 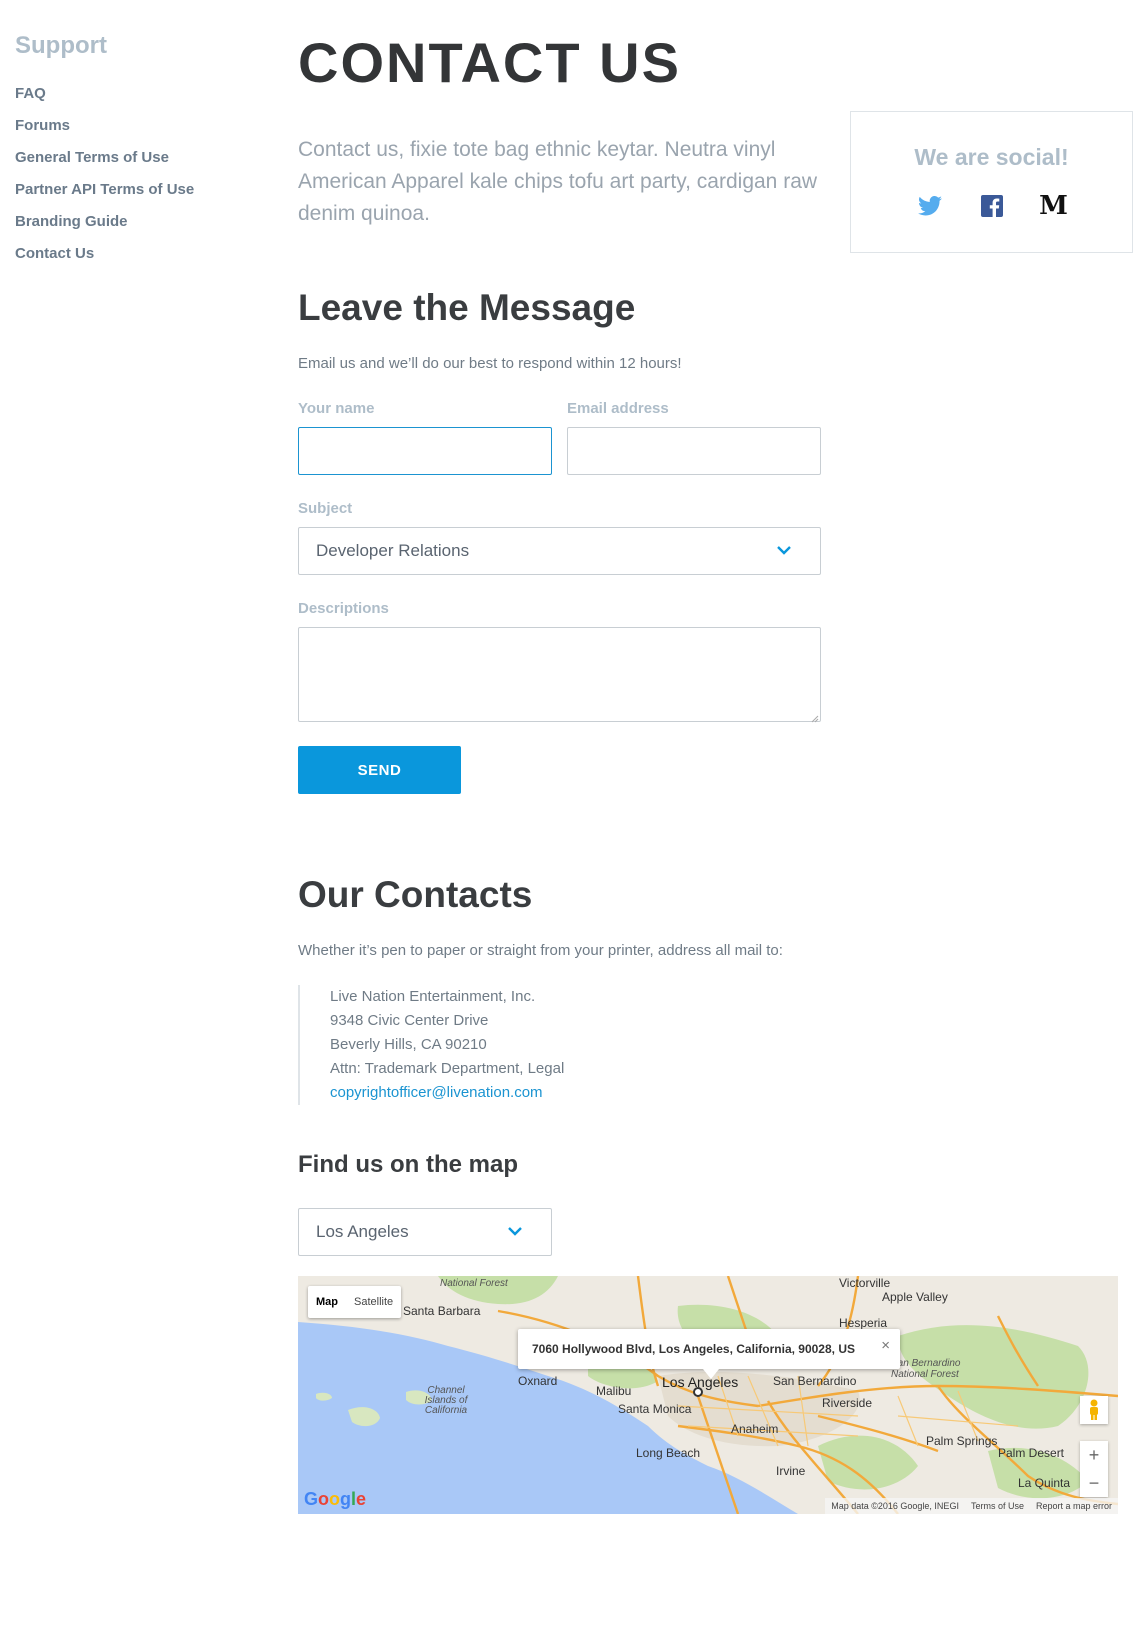 I want to click on social-icons: M, so click(x=991, y=206).